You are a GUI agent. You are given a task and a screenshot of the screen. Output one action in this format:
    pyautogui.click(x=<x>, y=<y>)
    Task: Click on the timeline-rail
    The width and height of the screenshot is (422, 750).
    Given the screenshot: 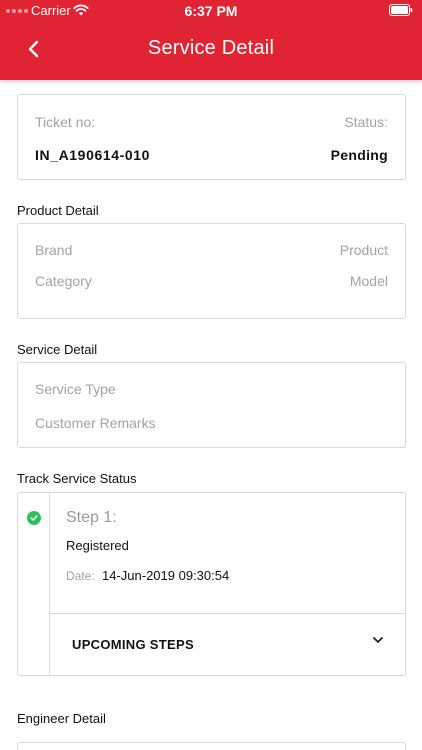 What is the action you would take?
    pyautogui.click(x=34, y=584)
    